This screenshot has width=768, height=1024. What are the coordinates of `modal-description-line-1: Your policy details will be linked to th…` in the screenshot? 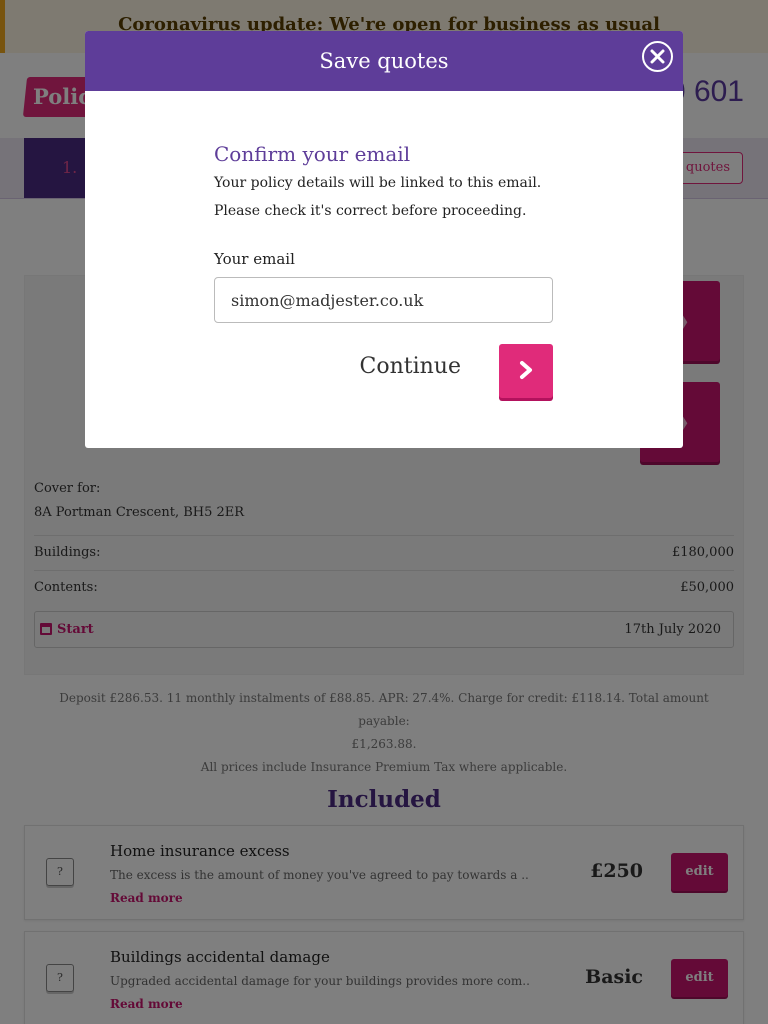 It's located at (378, 183).